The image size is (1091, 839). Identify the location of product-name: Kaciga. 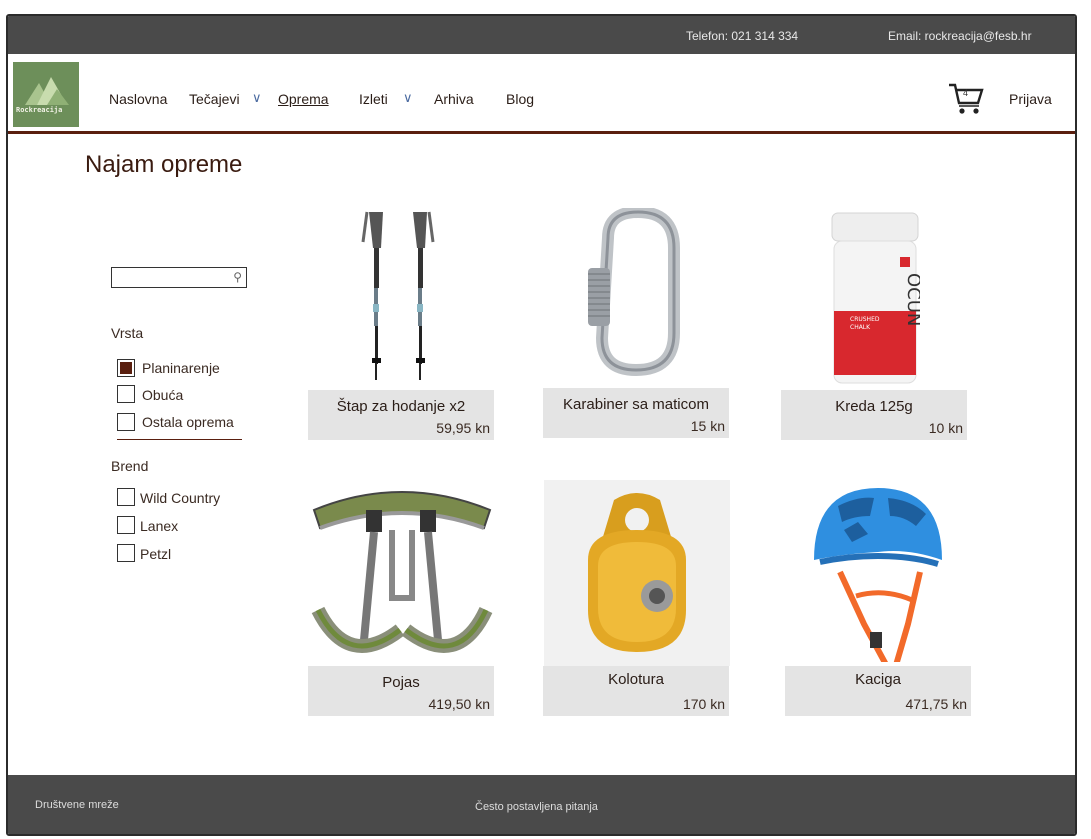
(878, 679).